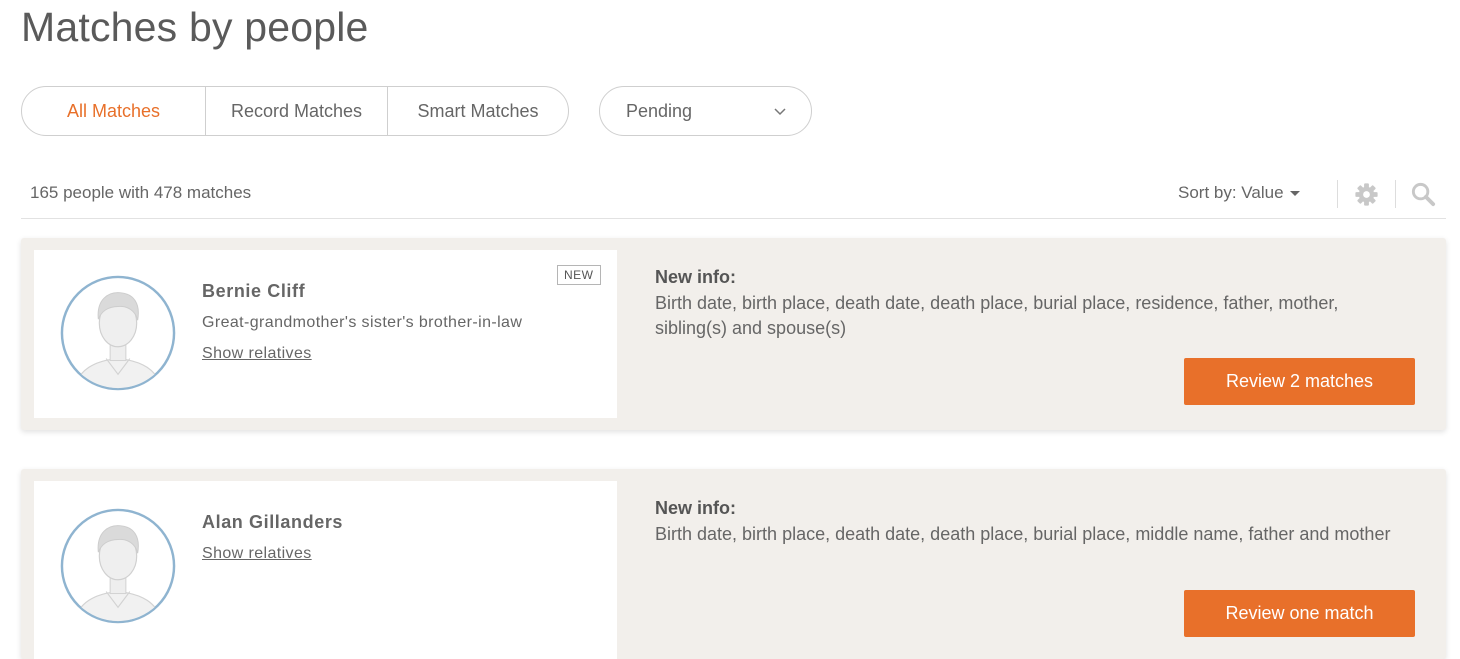  What do you see at coordinates (1231, 192) in the screenshot?
I see `sort-label: Sort by: Value` at bounding box center [1231, 192].